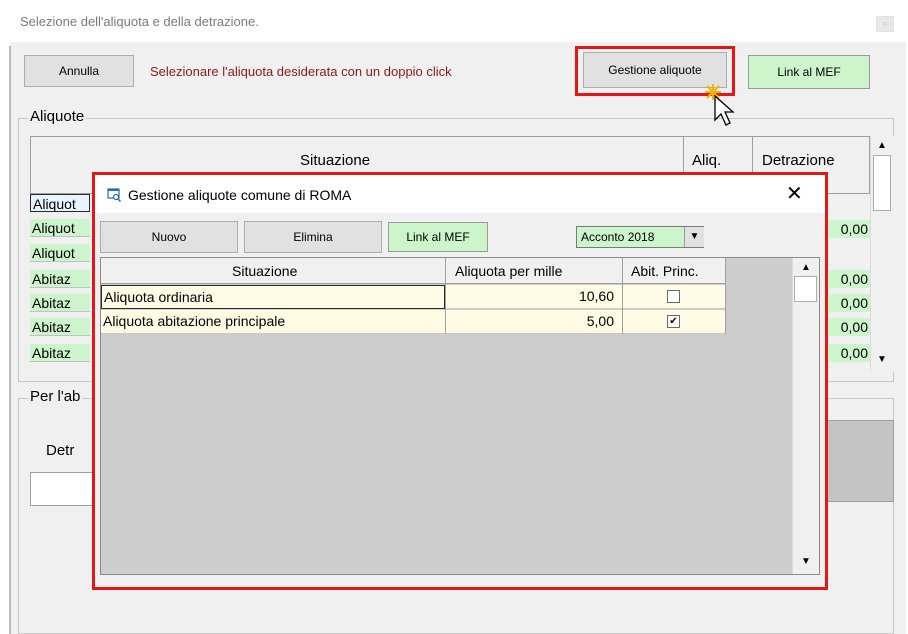 Image resolution: width=908 pixels, height=634 pixels. I want to click on inner-row-situazione: Aliquota abitazione principale, so click(273, 322).